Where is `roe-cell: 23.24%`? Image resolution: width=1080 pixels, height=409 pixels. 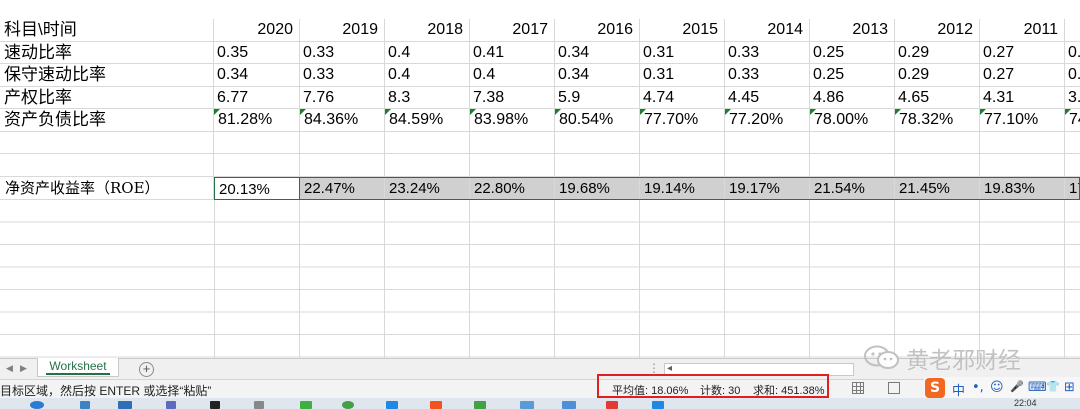
roe-cell: 23.24% is located at coordinates (427, 188).